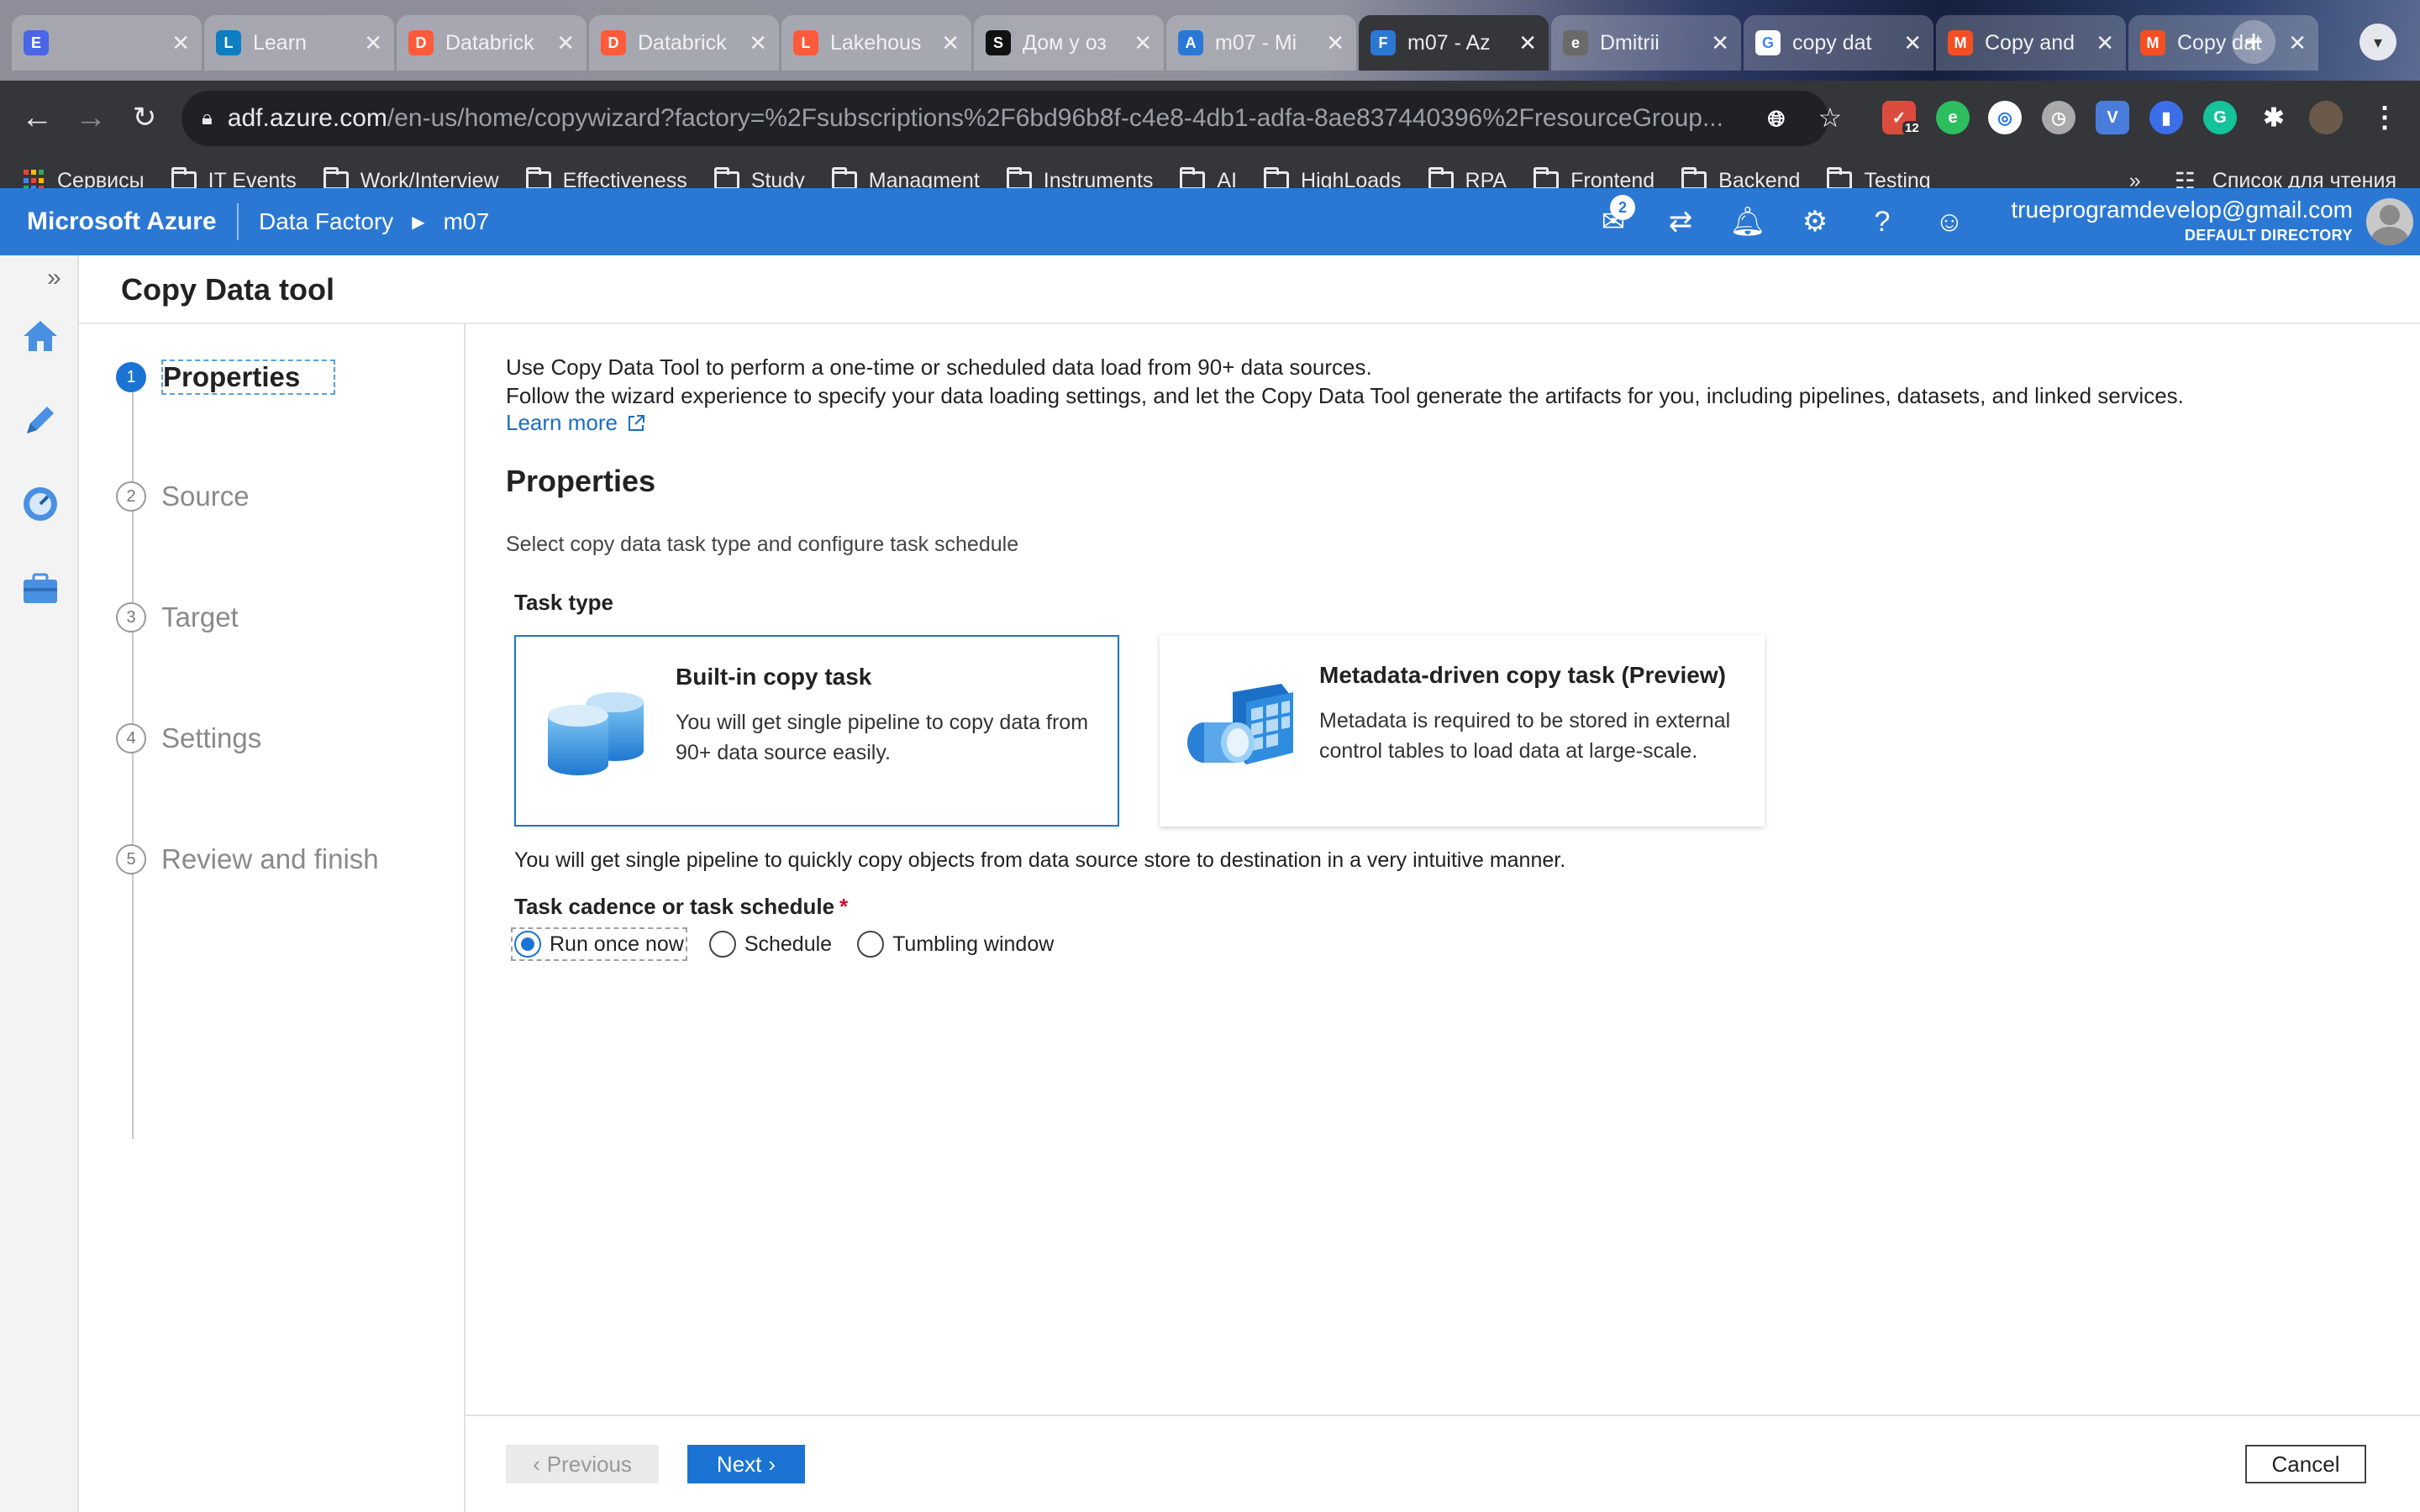  I want to click on bookmark-star-icon: ☆, so click(1830, 117).